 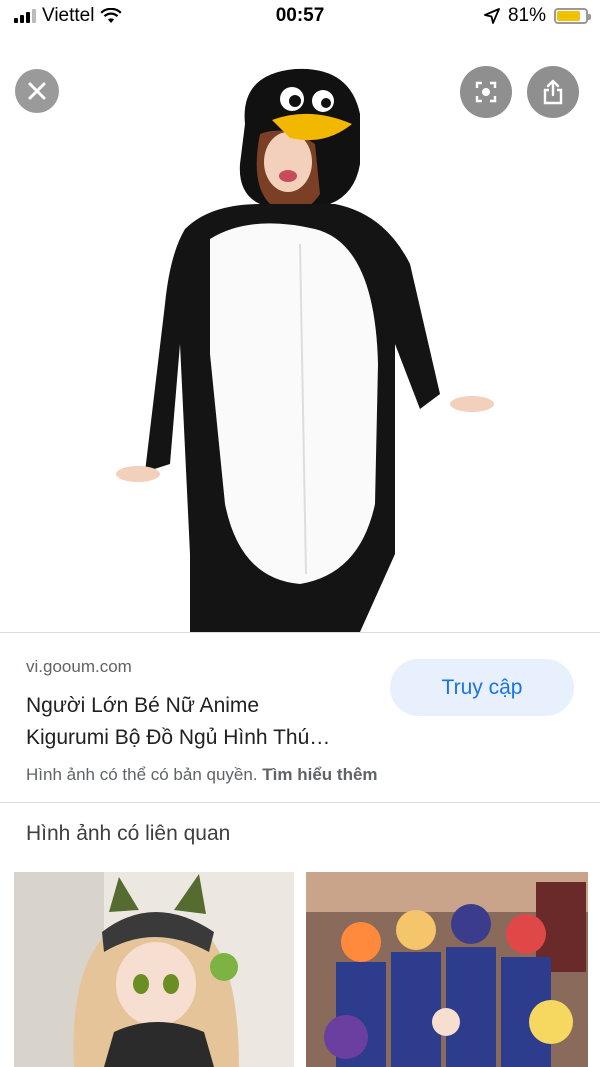 I want to click on related-image-2-picture, so click(x=447, y=969).